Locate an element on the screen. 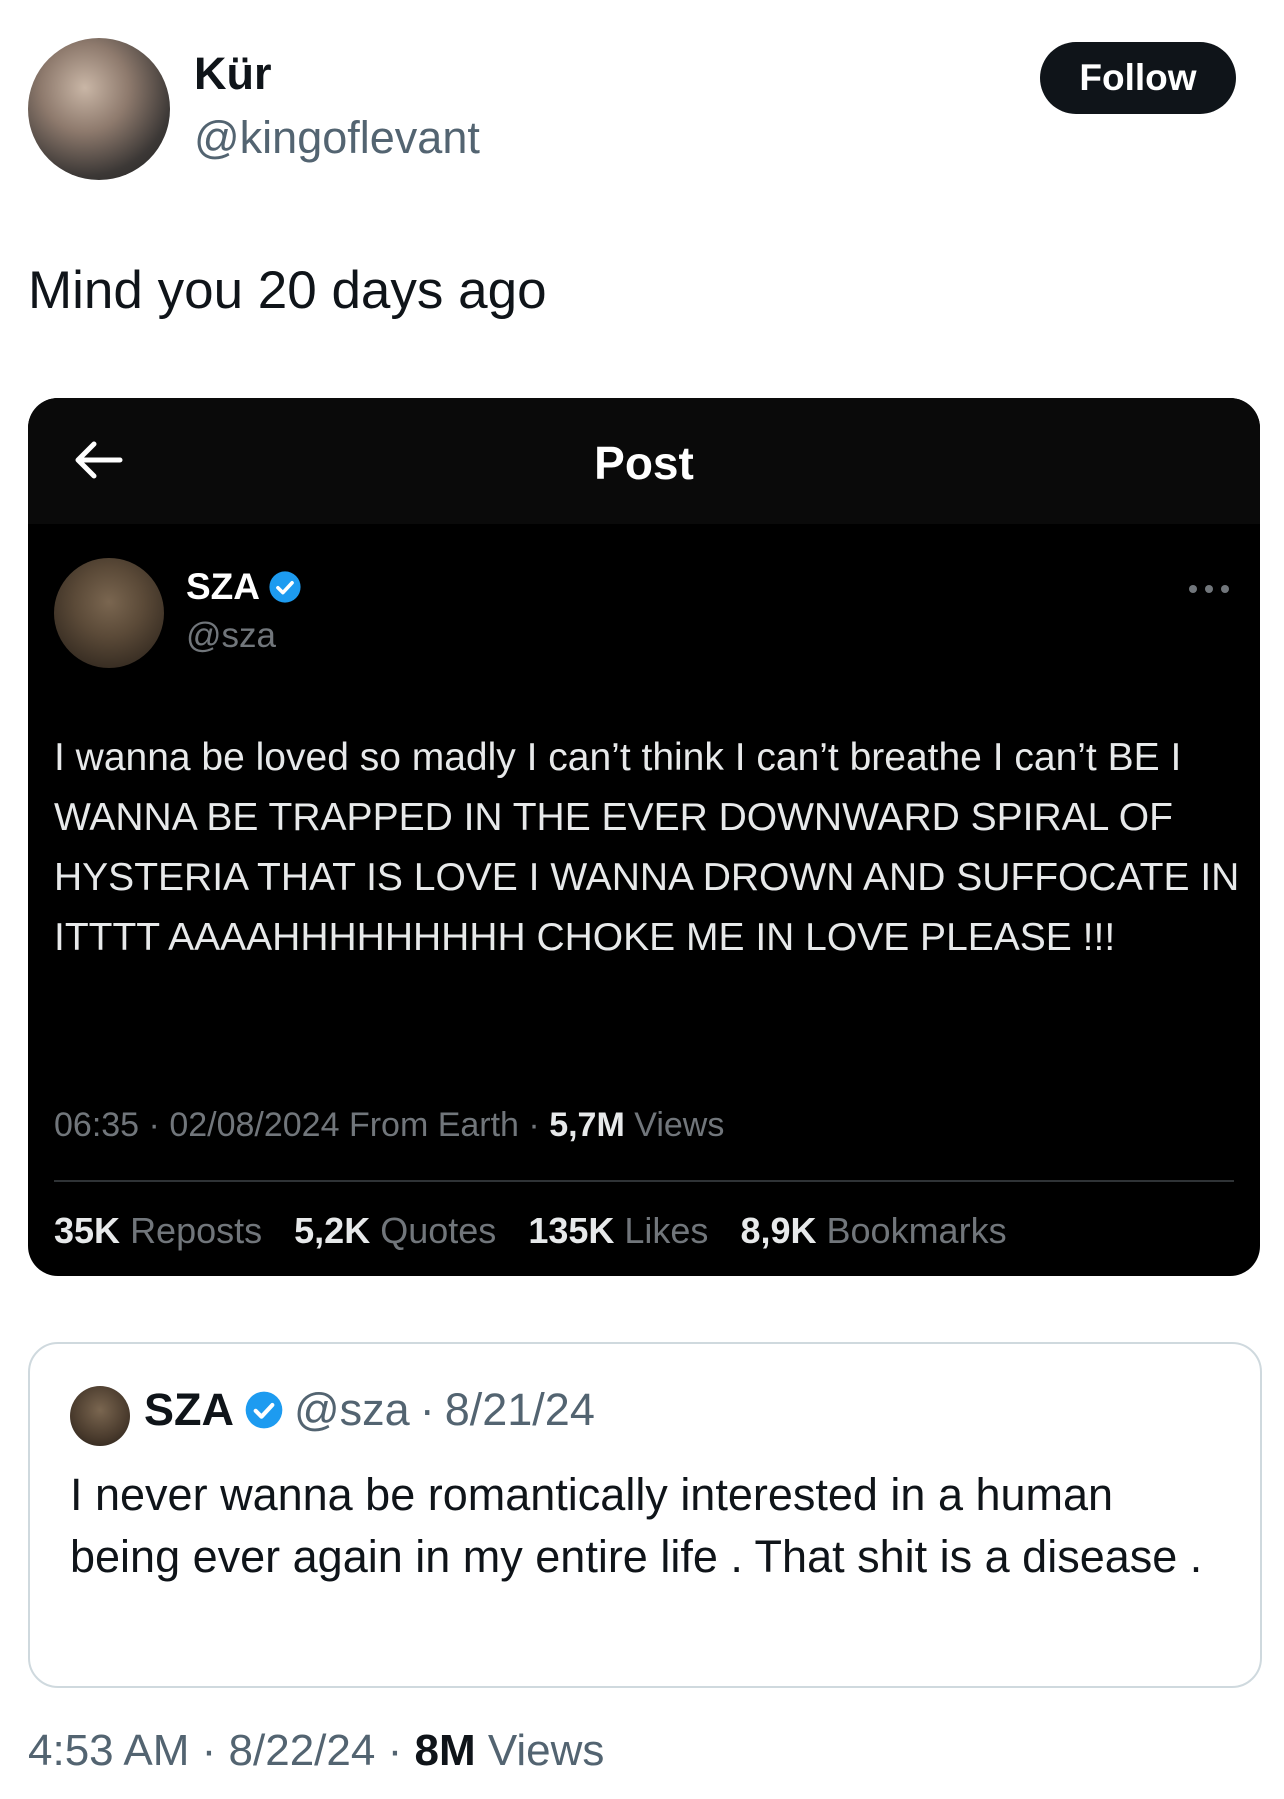 The image size is (1284, 1799). sza-handle: @sza is located at coordinates (231, 635).